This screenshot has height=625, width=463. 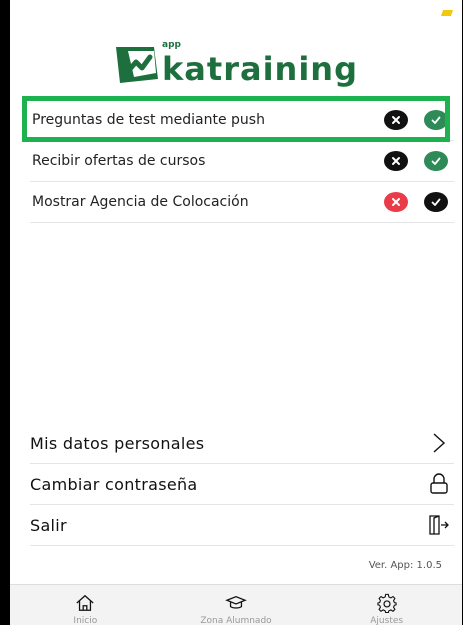 I want to click on app-logo: app katraining, so click(x=236, y=64).